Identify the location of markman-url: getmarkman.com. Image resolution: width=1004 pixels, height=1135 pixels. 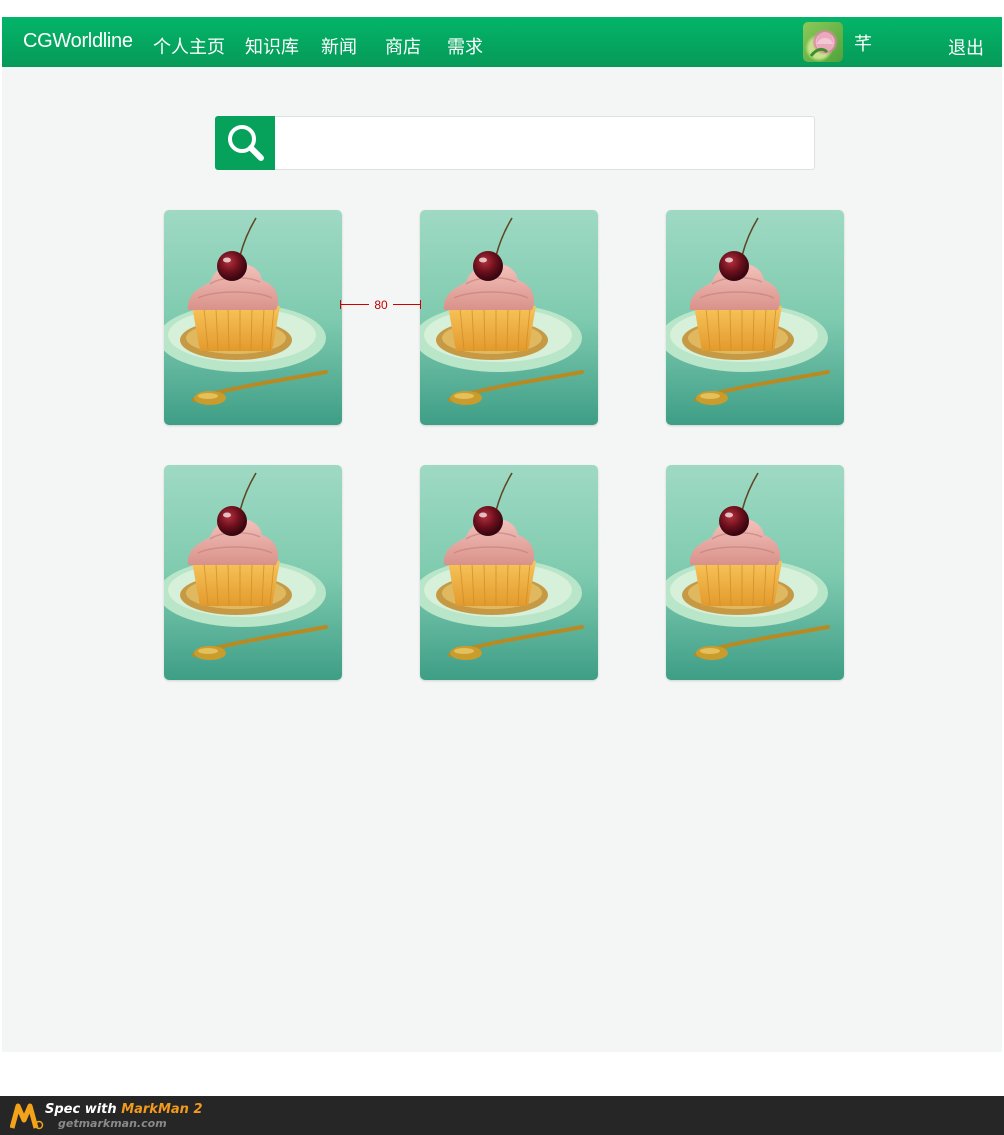
(112, 1123).